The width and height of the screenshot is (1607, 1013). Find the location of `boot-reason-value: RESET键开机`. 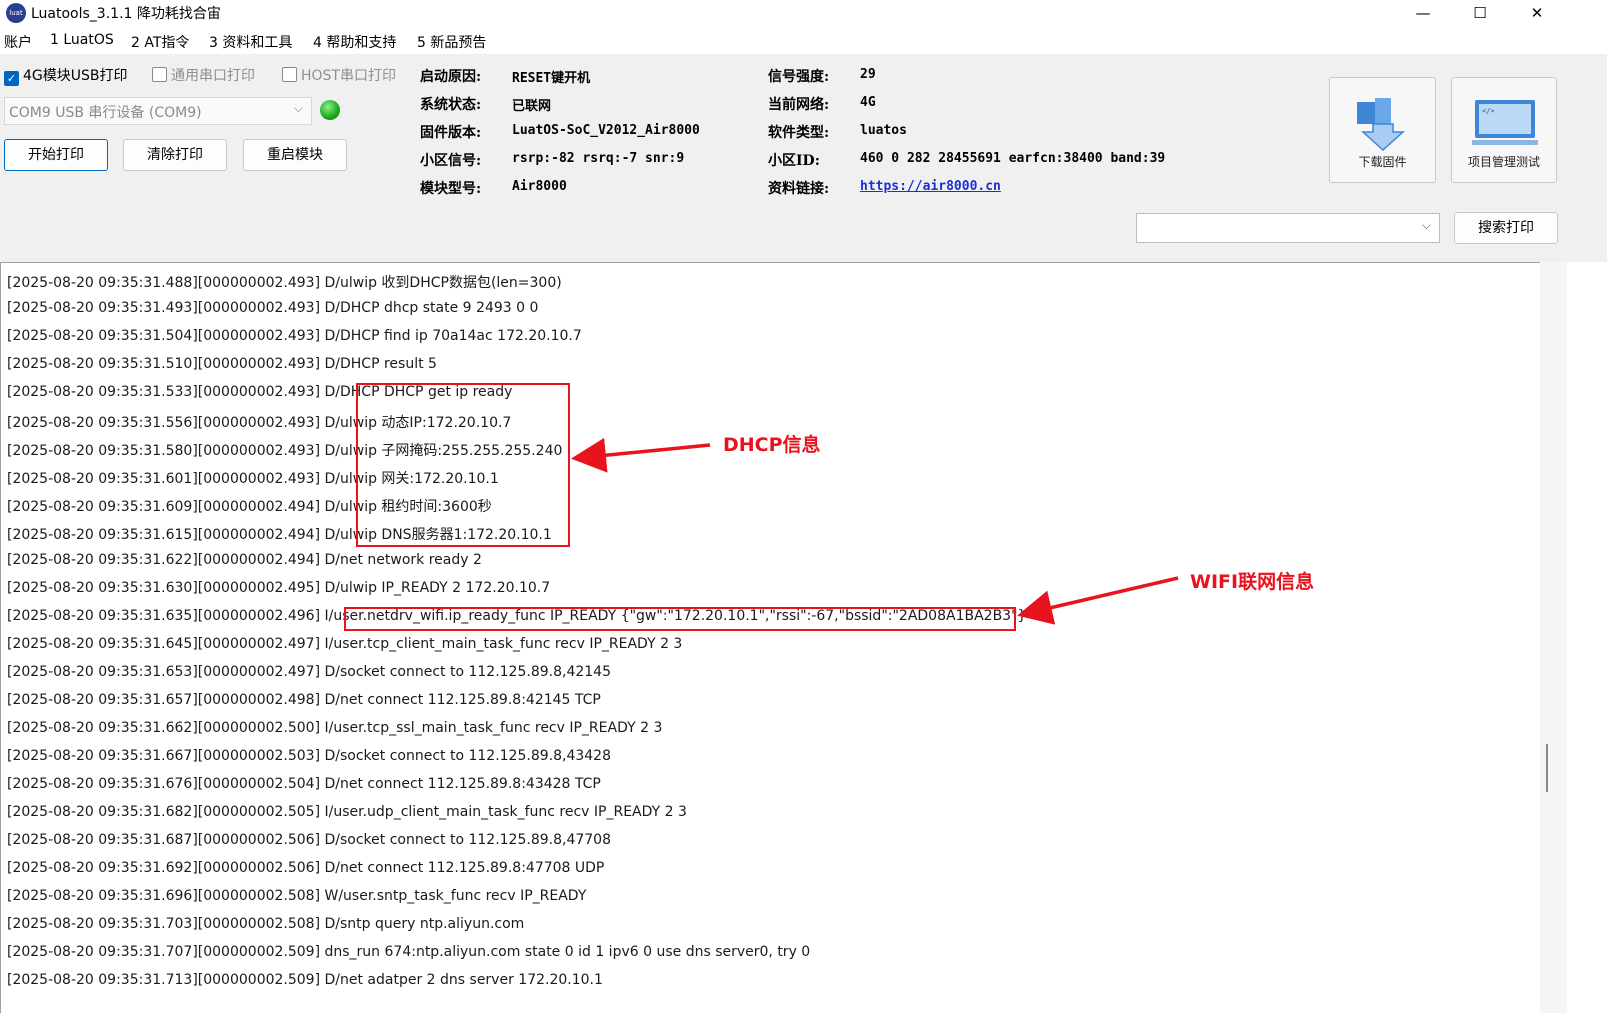

boot-reason-value: RESET键开机 is located at coordinates (551, 78).